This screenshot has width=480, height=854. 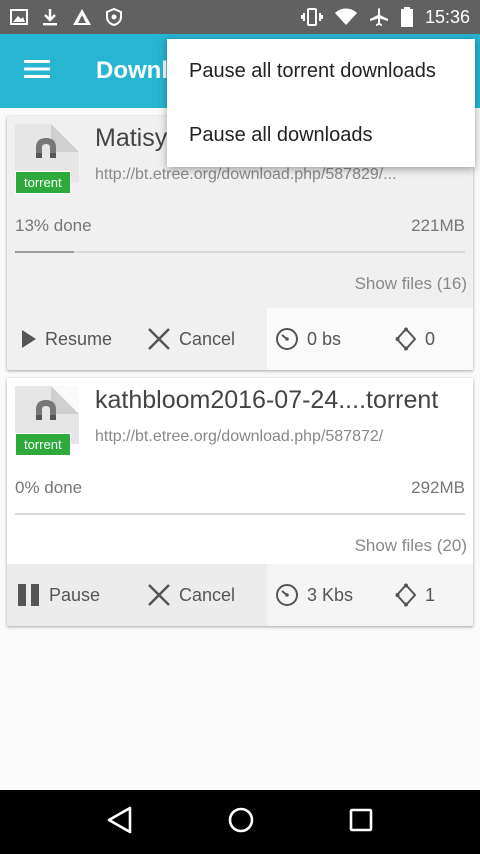 What do you see at coordinates (447, 16) in the screenshot?
I see `clock-time: 15:36` at bounding box center [447, 16].